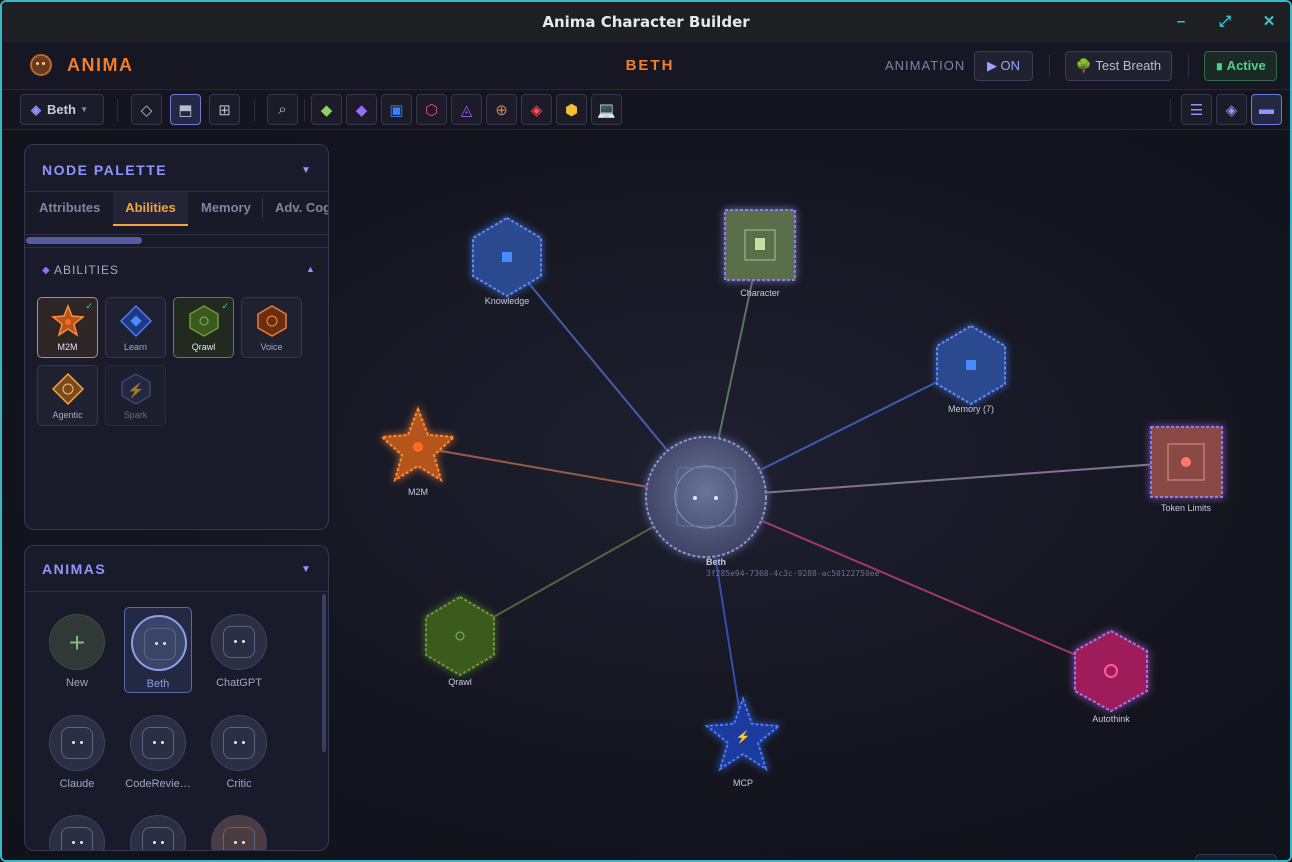 Image resolution: width=1292 pixels, height=862 pixels. What do you see at coordinates (1181, 22) in the screenshot?
I see `minimize-button: –` at bounding box center [1181, 22].